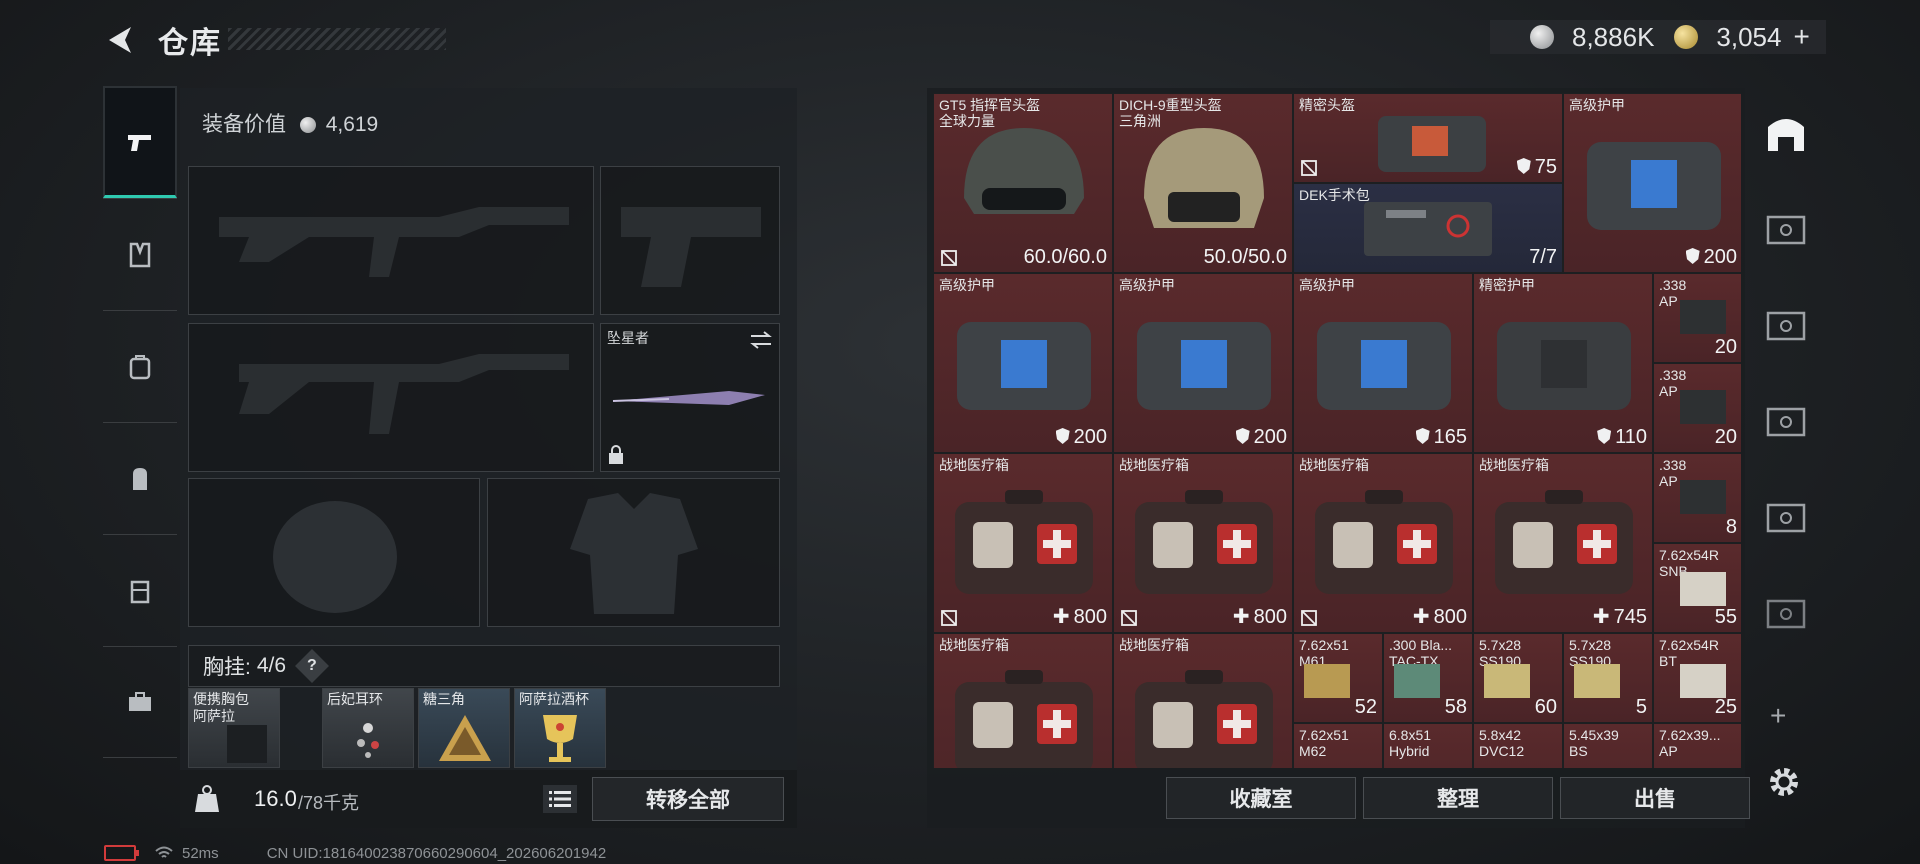 The width and height of the screenshot is (1920, 864). I want to click on sell-button: 出售, so click(1655, 798).